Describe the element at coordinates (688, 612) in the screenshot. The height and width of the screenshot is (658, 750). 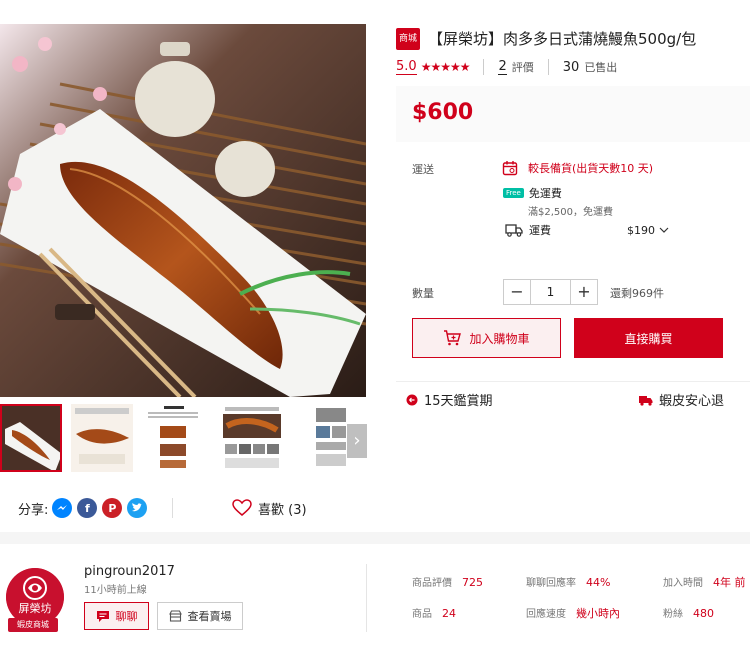
I see `shop-stat-followers: 粉絲 480` at that location.